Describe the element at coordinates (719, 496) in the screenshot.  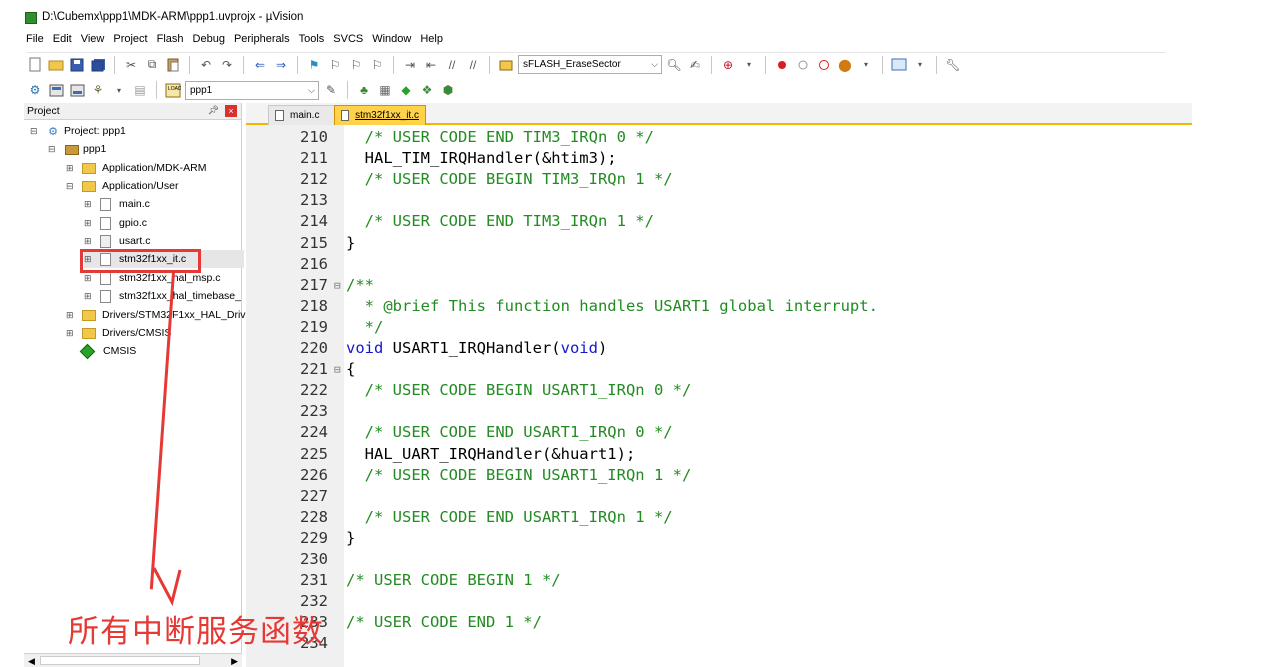
I see `code-line: 227` at that location.